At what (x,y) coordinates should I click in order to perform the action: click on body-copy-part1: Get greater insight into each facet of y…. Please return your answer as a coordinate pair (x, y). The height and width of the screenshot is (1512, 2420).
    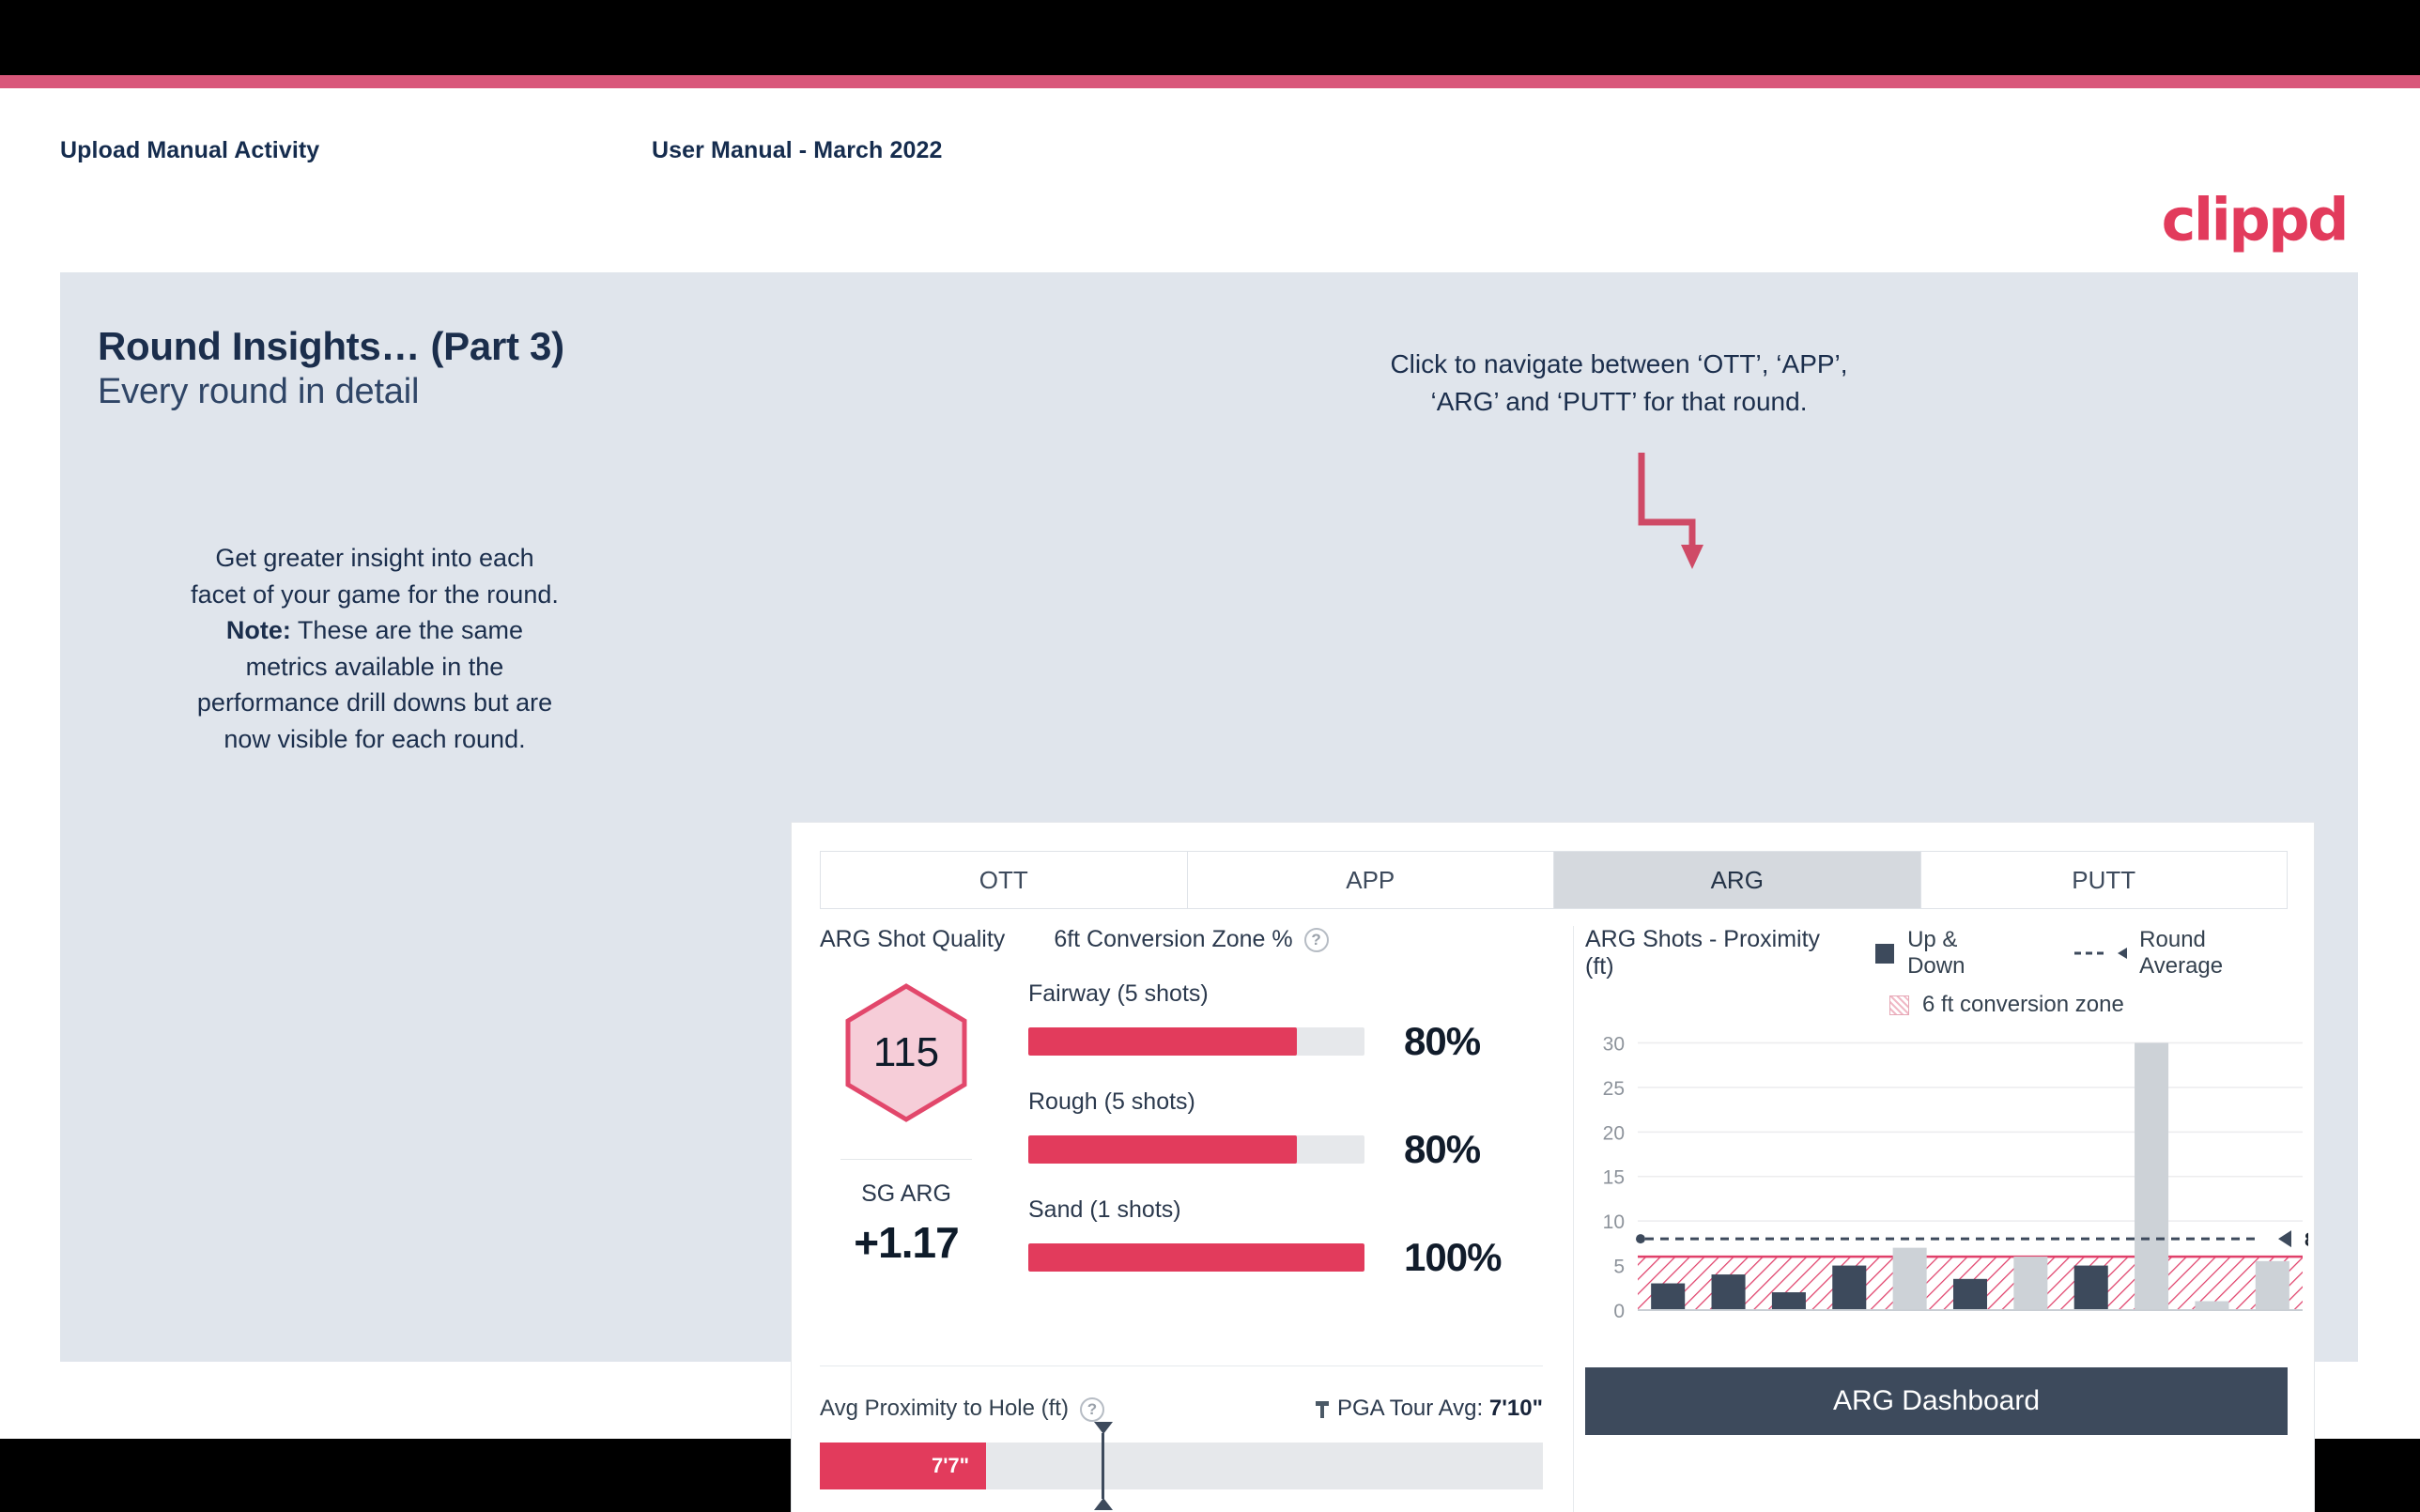
    Looking at the image, I should click on (375, 576).